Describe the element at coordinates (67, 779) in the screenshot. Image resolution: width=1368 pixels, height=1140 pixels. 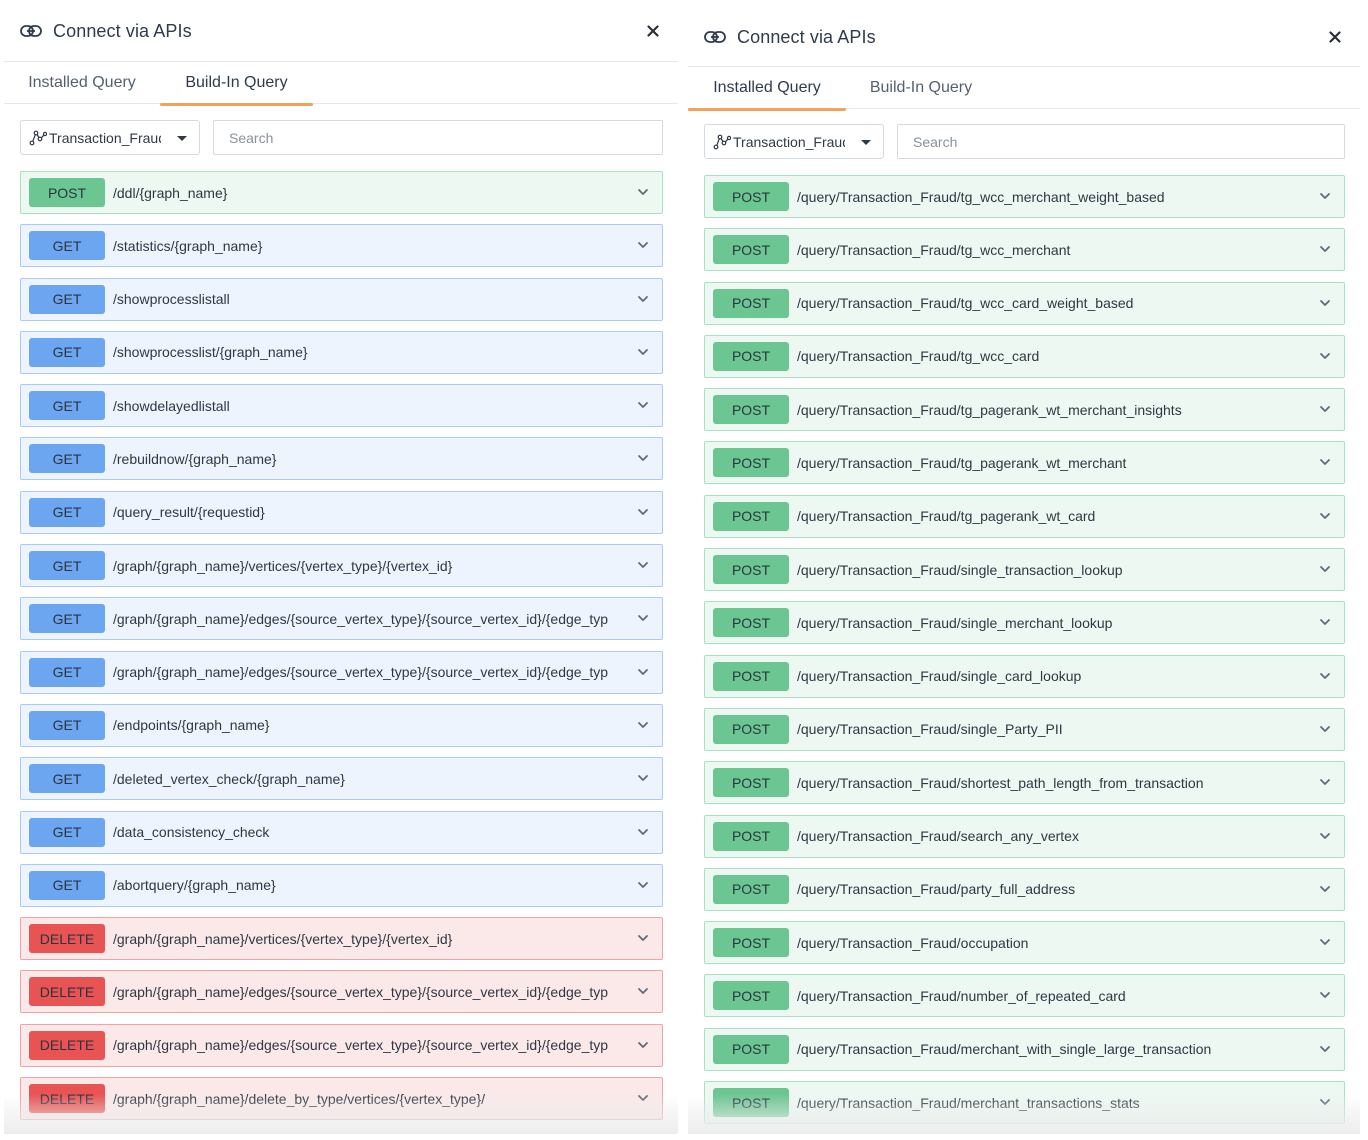
I see `method-badge-get: GET` at that location.